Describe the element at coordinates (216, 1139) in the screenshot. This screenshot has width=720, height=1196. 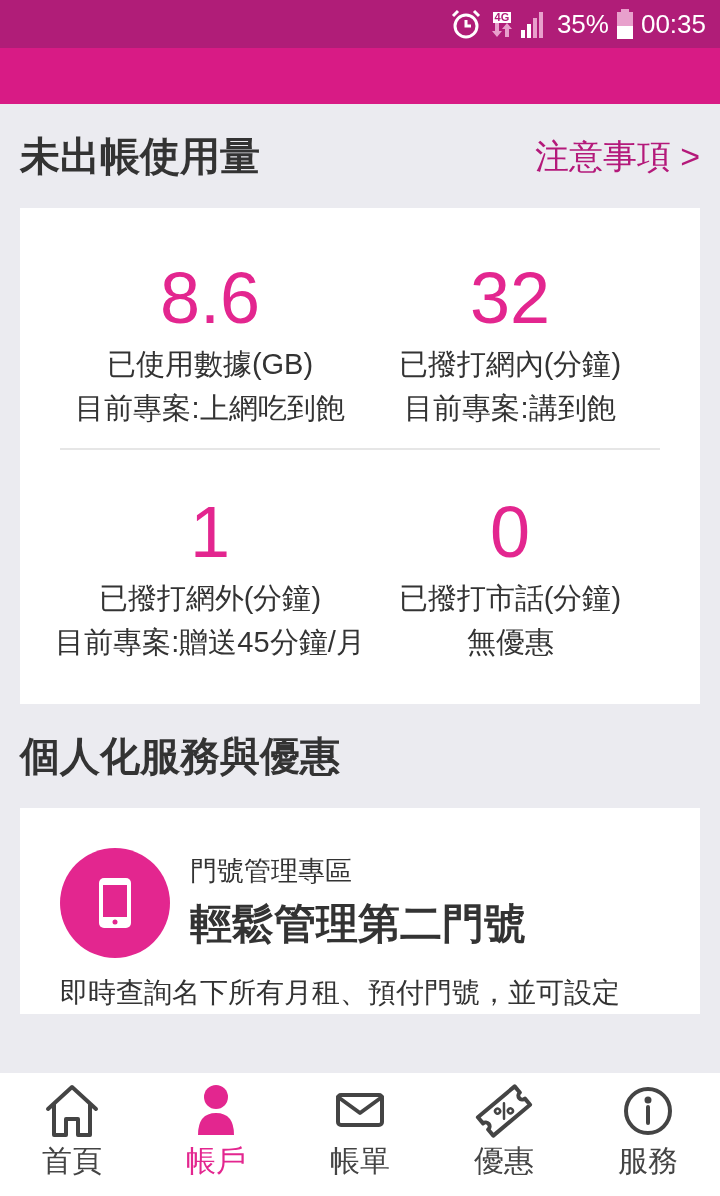
I see `nav-tab: 帳戶` at that location.